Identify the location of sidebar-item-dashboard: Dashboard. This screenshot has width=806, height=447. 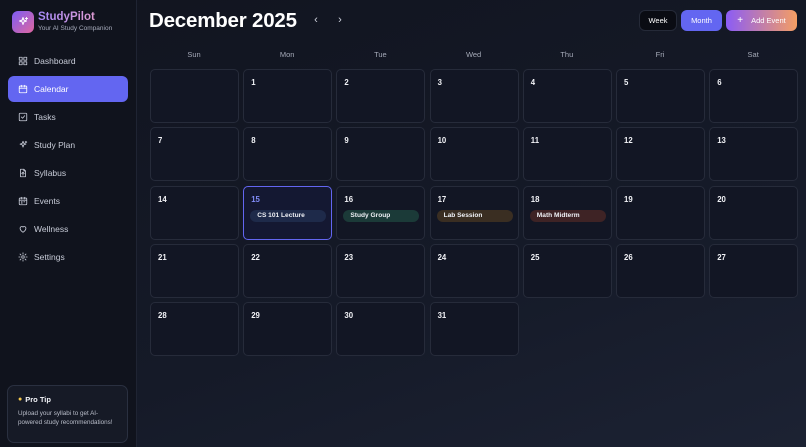
(68, 61).